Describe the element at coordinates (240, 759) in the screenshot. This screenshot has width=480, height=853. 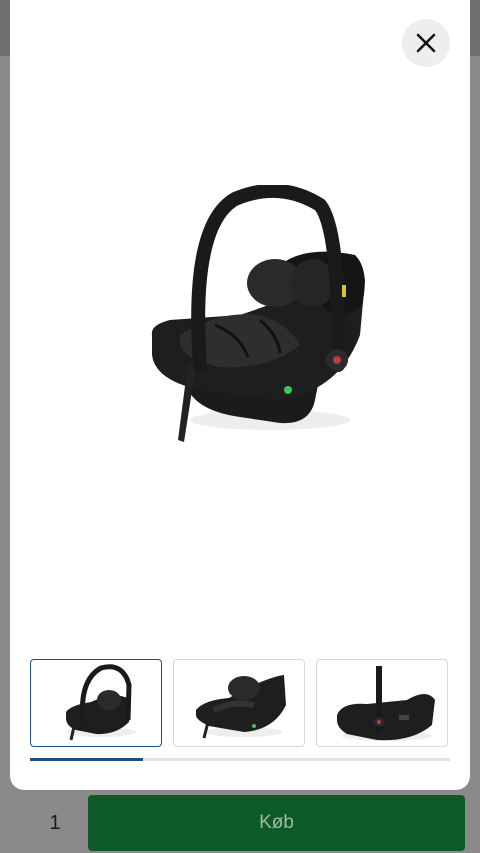
I see `gallery-progress-track` at that location.